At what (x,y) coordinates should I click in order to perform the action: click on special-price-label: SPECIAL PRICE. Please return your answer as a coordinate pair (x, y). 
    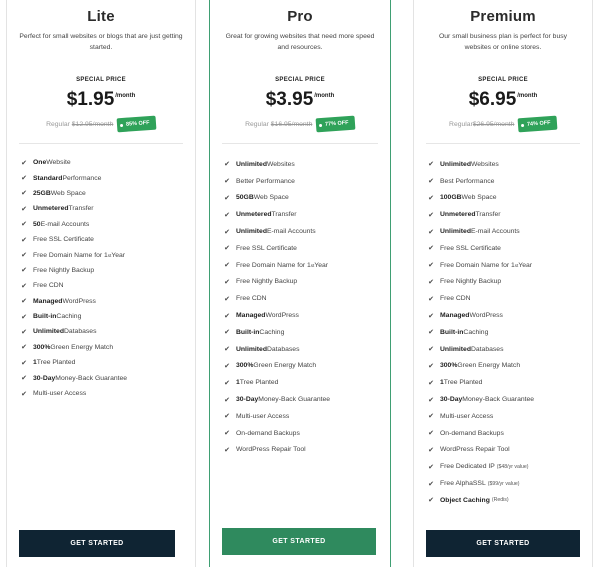
    Looking at the image, I should click on (503, 80).